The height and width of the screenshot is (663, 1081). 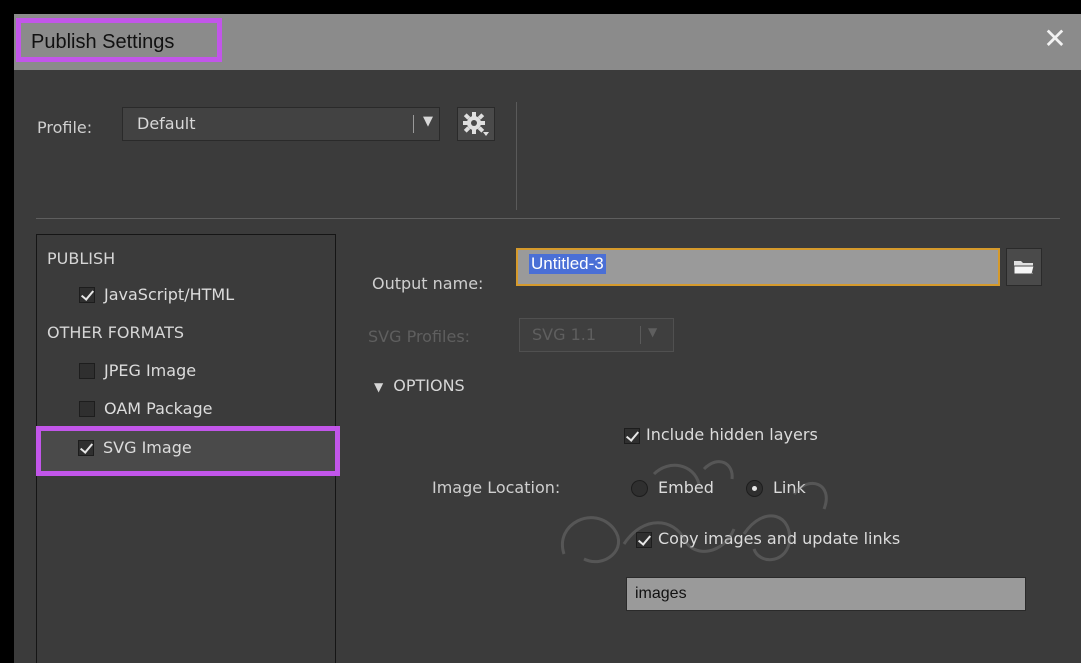 I want to click on javascript-html-checkbox, so click(x=87, y=295).